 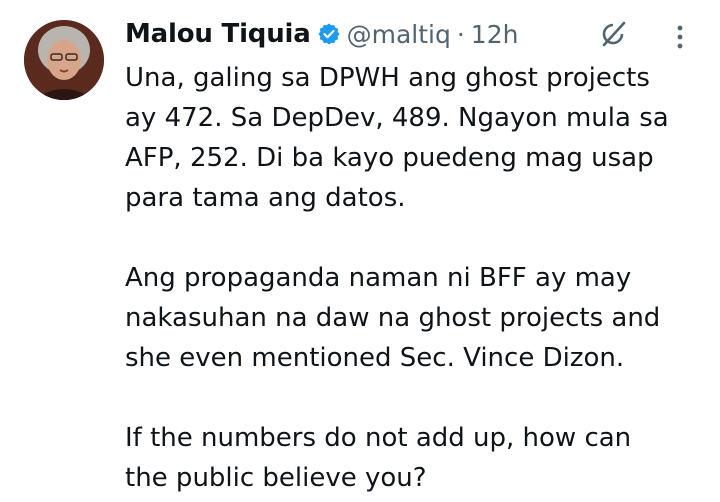 I want to click on author-name: Malou Tiquia, so click(x=218, y=34).